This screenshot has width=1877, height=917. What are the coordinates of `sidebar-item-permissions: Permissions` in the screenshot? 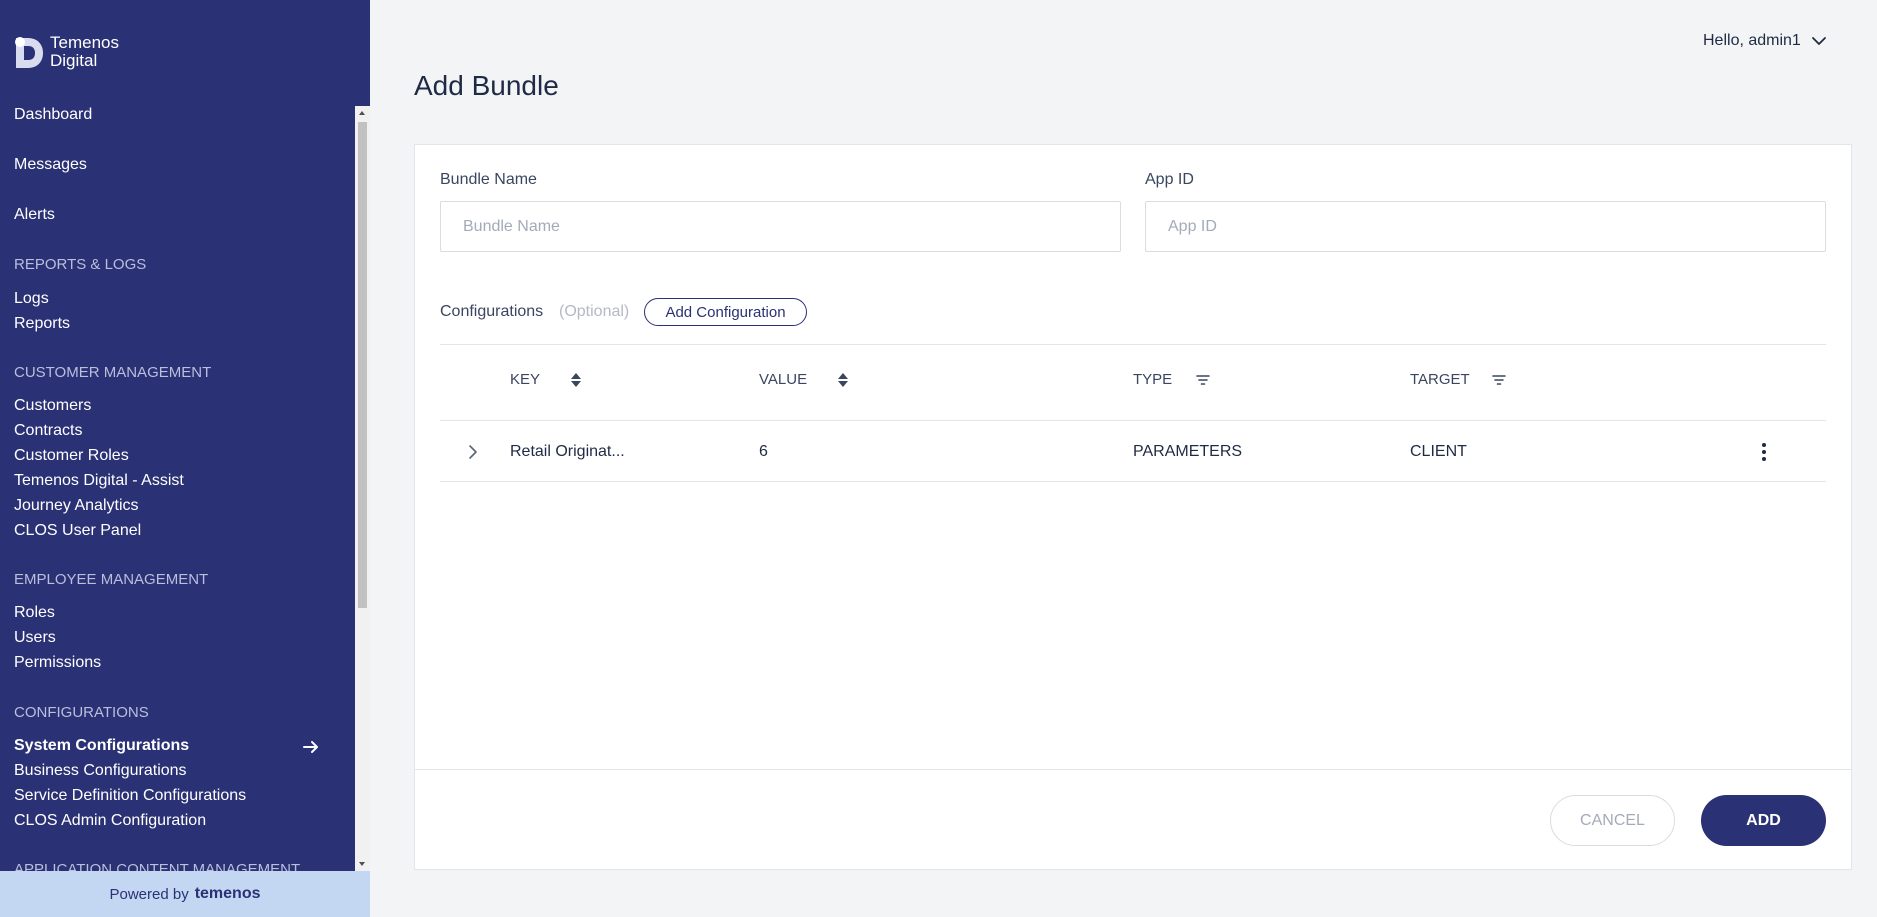 It's located at (57, 663).